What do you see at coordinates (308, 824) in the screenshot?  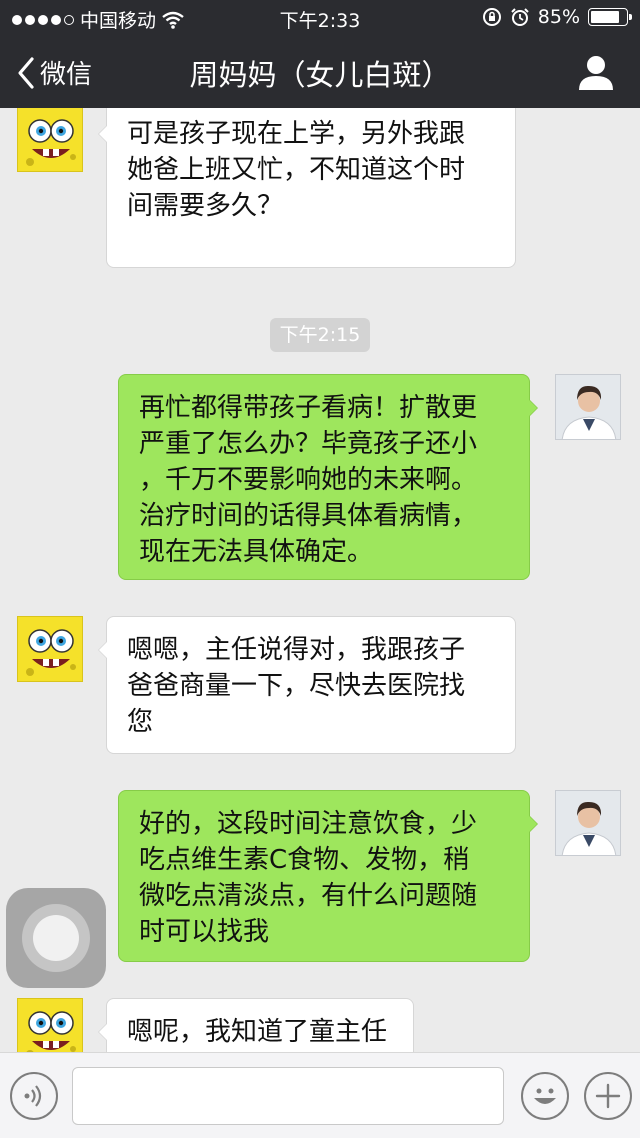 I see `message-line: 好的，这段时间注意饮食，少` at bounding box center [308, 824].